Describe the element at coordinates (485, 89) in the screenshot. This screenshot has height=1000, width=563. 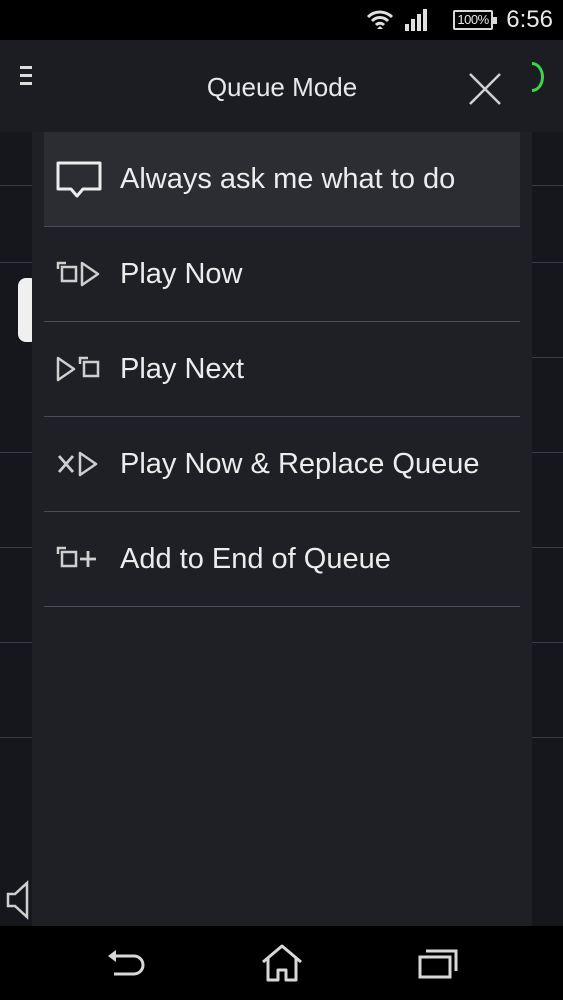
I see `close-icon` at that location.